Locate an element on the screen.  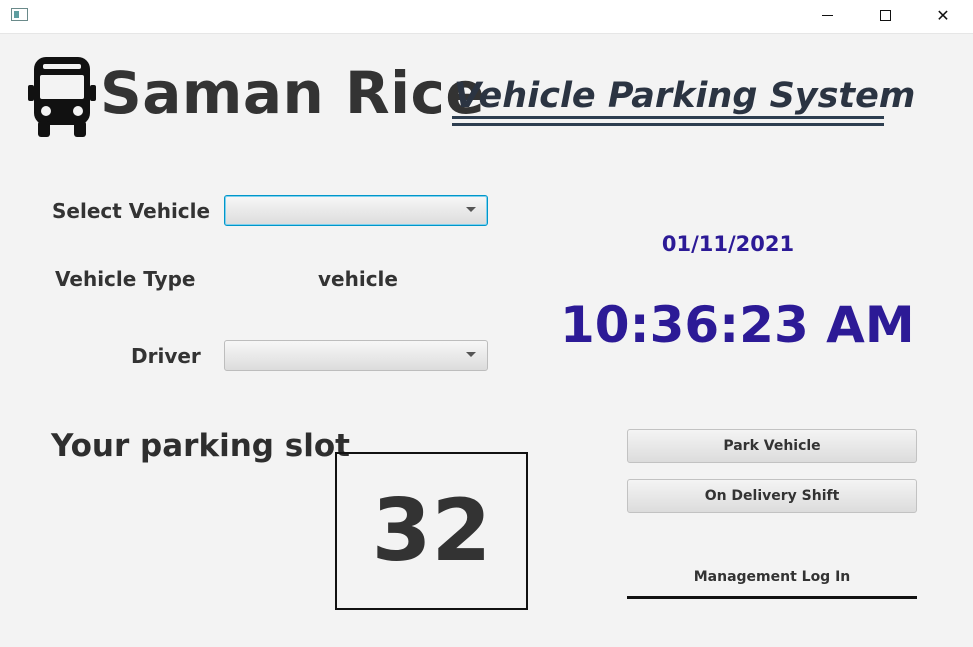
minimize-icon is located at coordinates (827, 15).